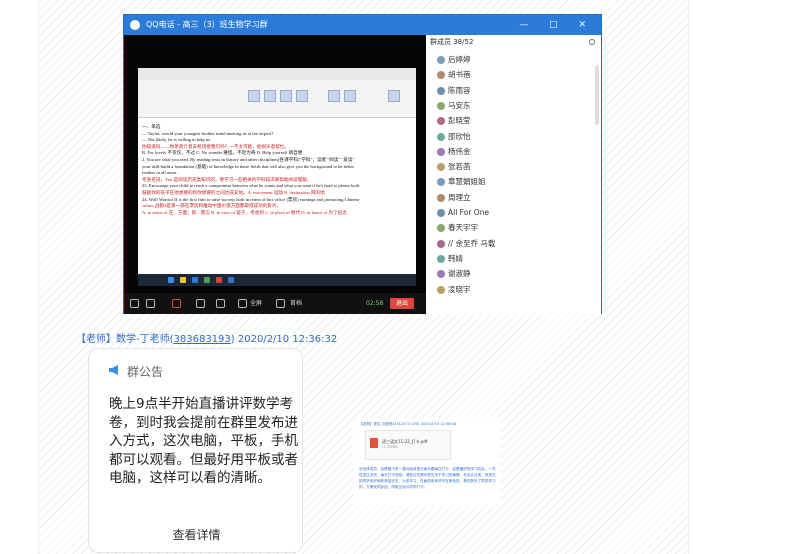  Describe the element at coordinates (150, 303) in the screenshot. I see `speaker-icon` at that location.